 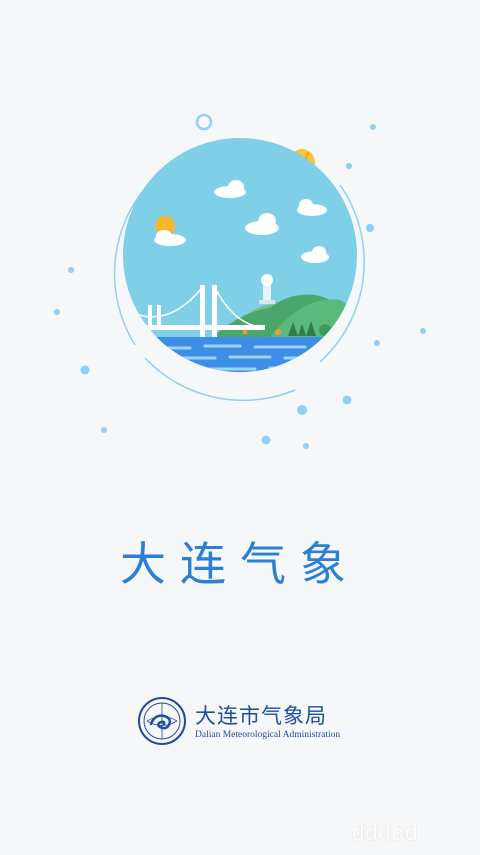 I want to click on dalian-meteorological-emblem-icon, so click(x=162, y=721).